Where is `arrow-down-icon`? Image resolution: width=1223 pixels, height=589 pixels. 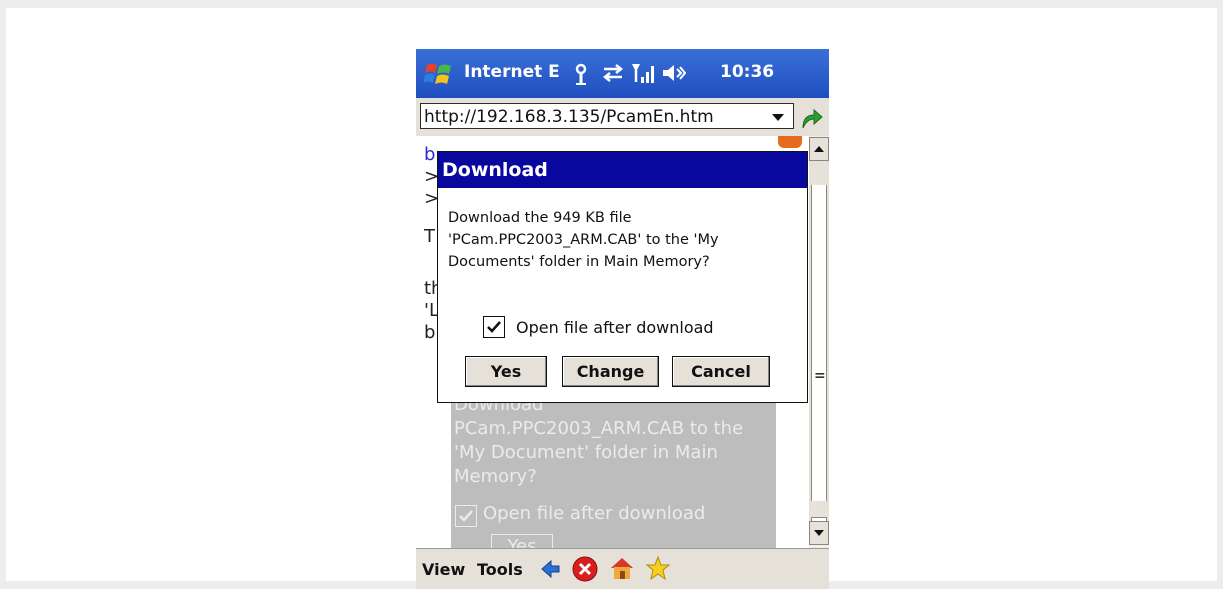
arrow-down-icon is located at coordinates (819, 533).